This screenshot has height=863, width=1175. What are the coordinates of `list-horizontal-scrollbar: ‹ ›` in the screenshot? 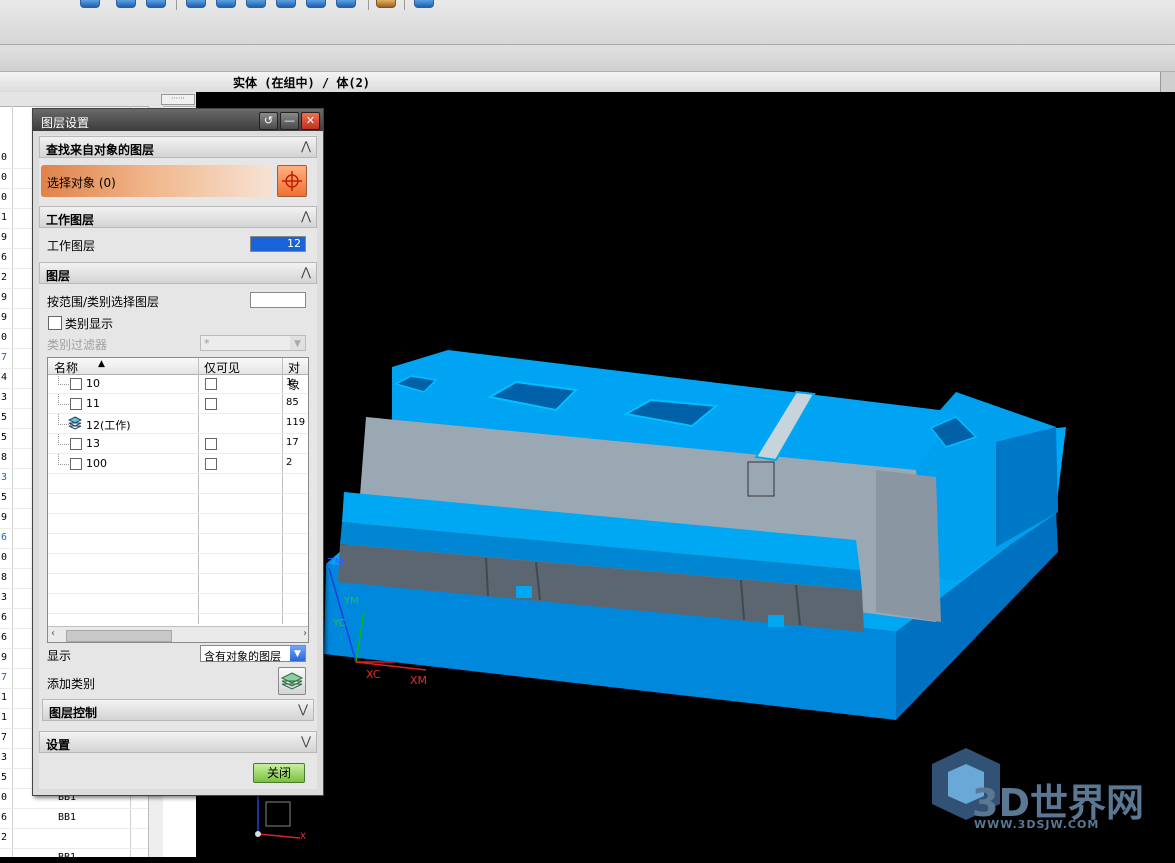 It's located at (178, 634).